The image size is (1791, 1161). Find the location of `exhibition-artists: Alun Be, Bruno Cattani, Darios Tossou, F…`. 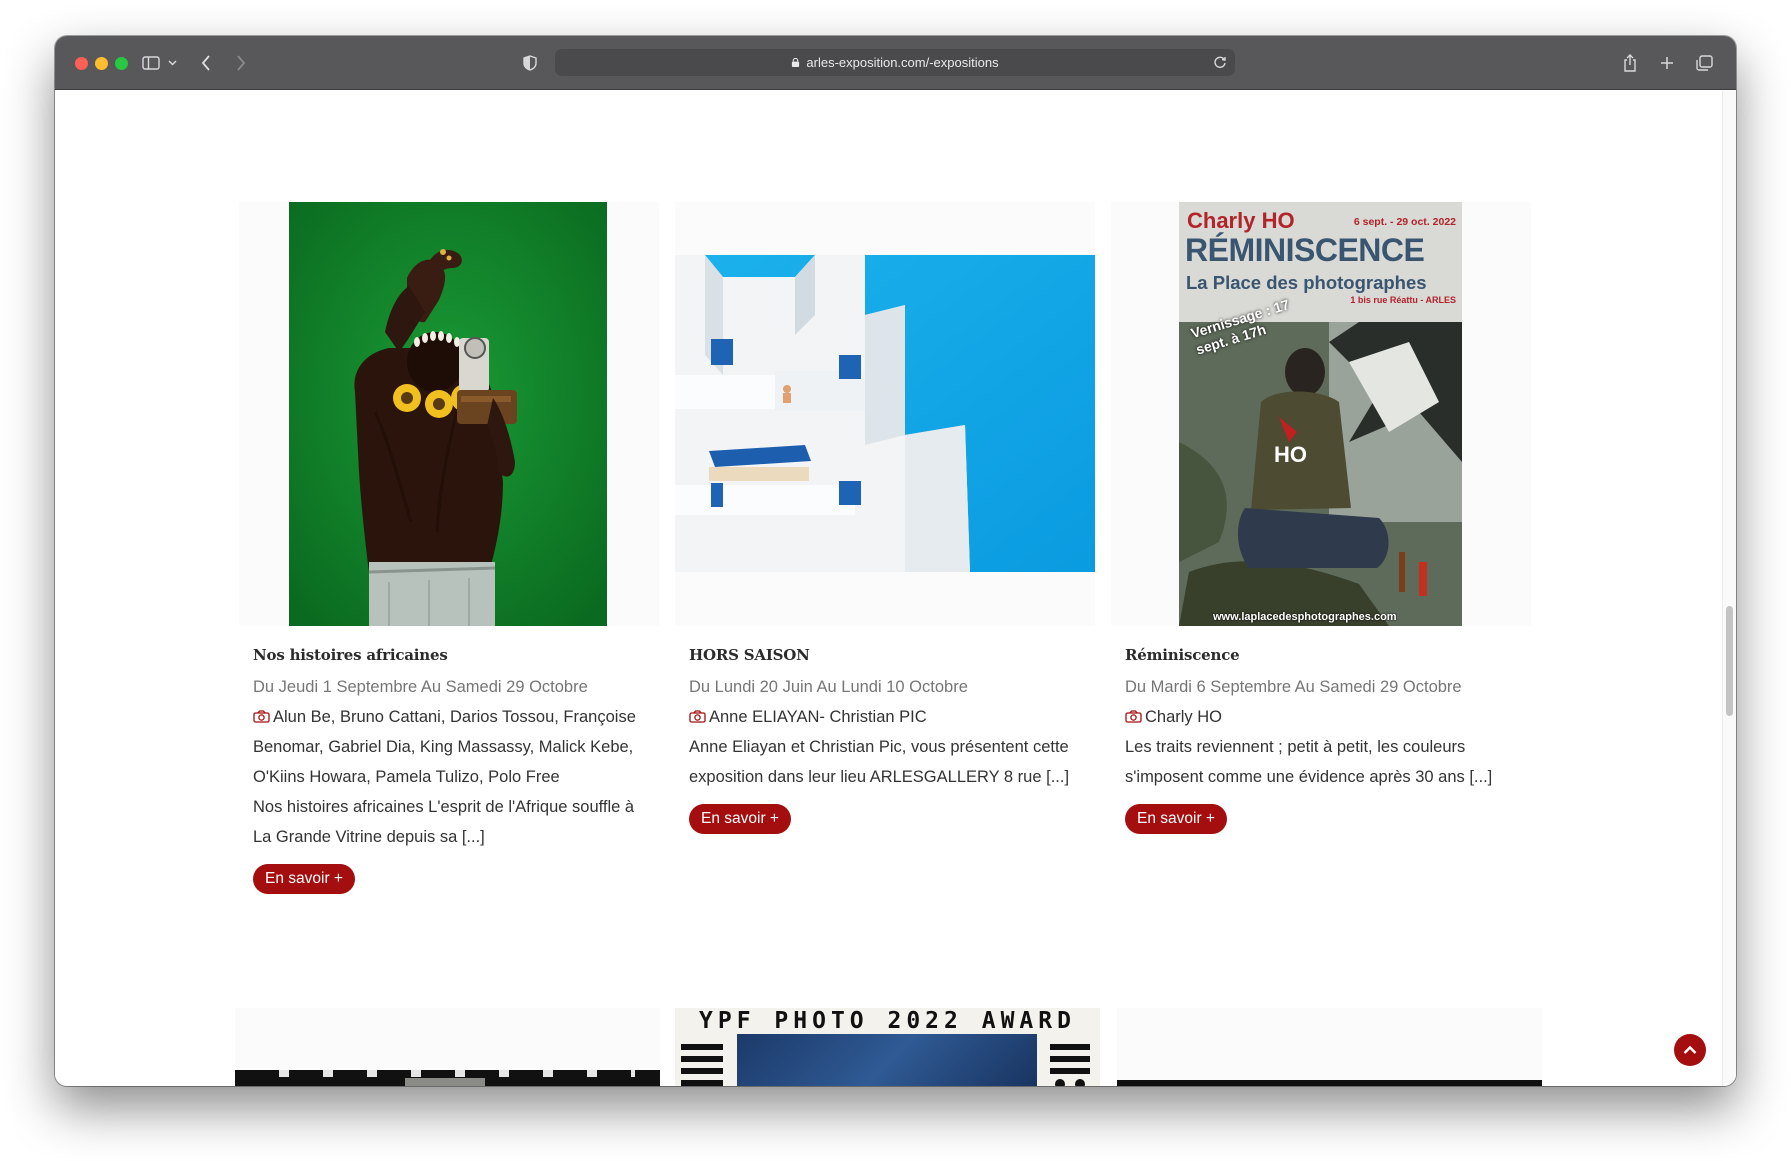

exhibition-artists: Alun Be, Bruno Cattani, Darios Tossou, F… is located at coordinates (453, 747).